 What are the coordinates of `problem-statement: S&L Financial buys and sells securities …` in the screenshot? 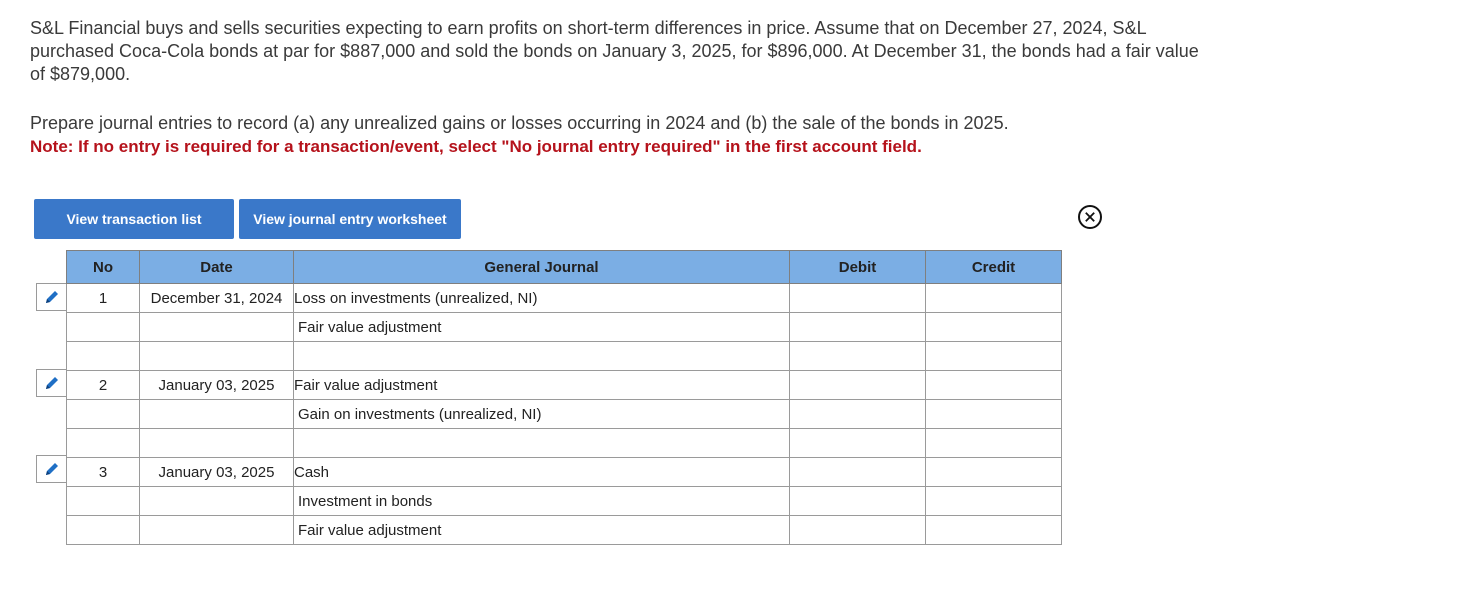 It's located at (620, 51).